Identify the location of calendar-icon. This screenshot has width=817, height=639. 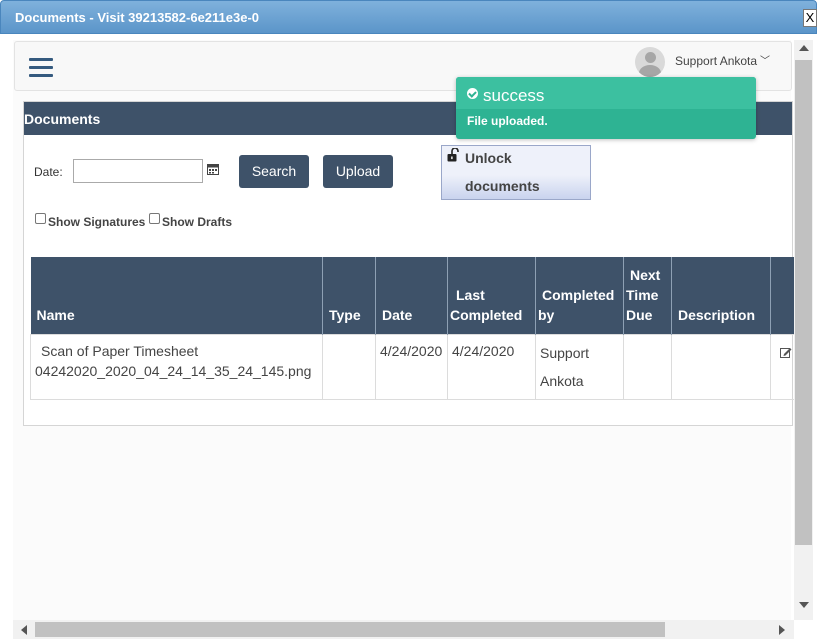
(213, 169).